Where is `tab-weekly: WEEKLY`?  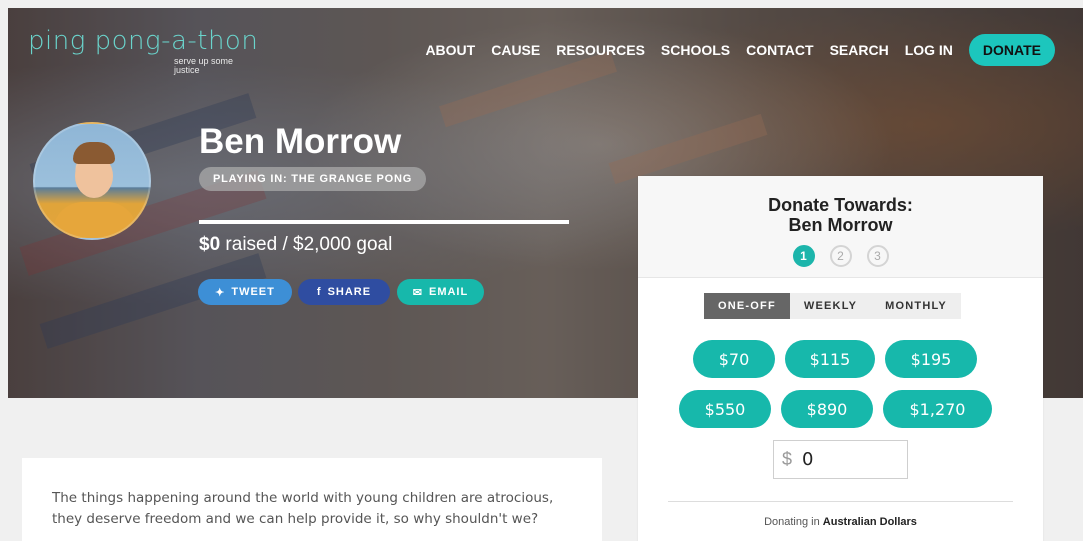
tab-weekly: WEEKLY is located at coordinates (830, 306).